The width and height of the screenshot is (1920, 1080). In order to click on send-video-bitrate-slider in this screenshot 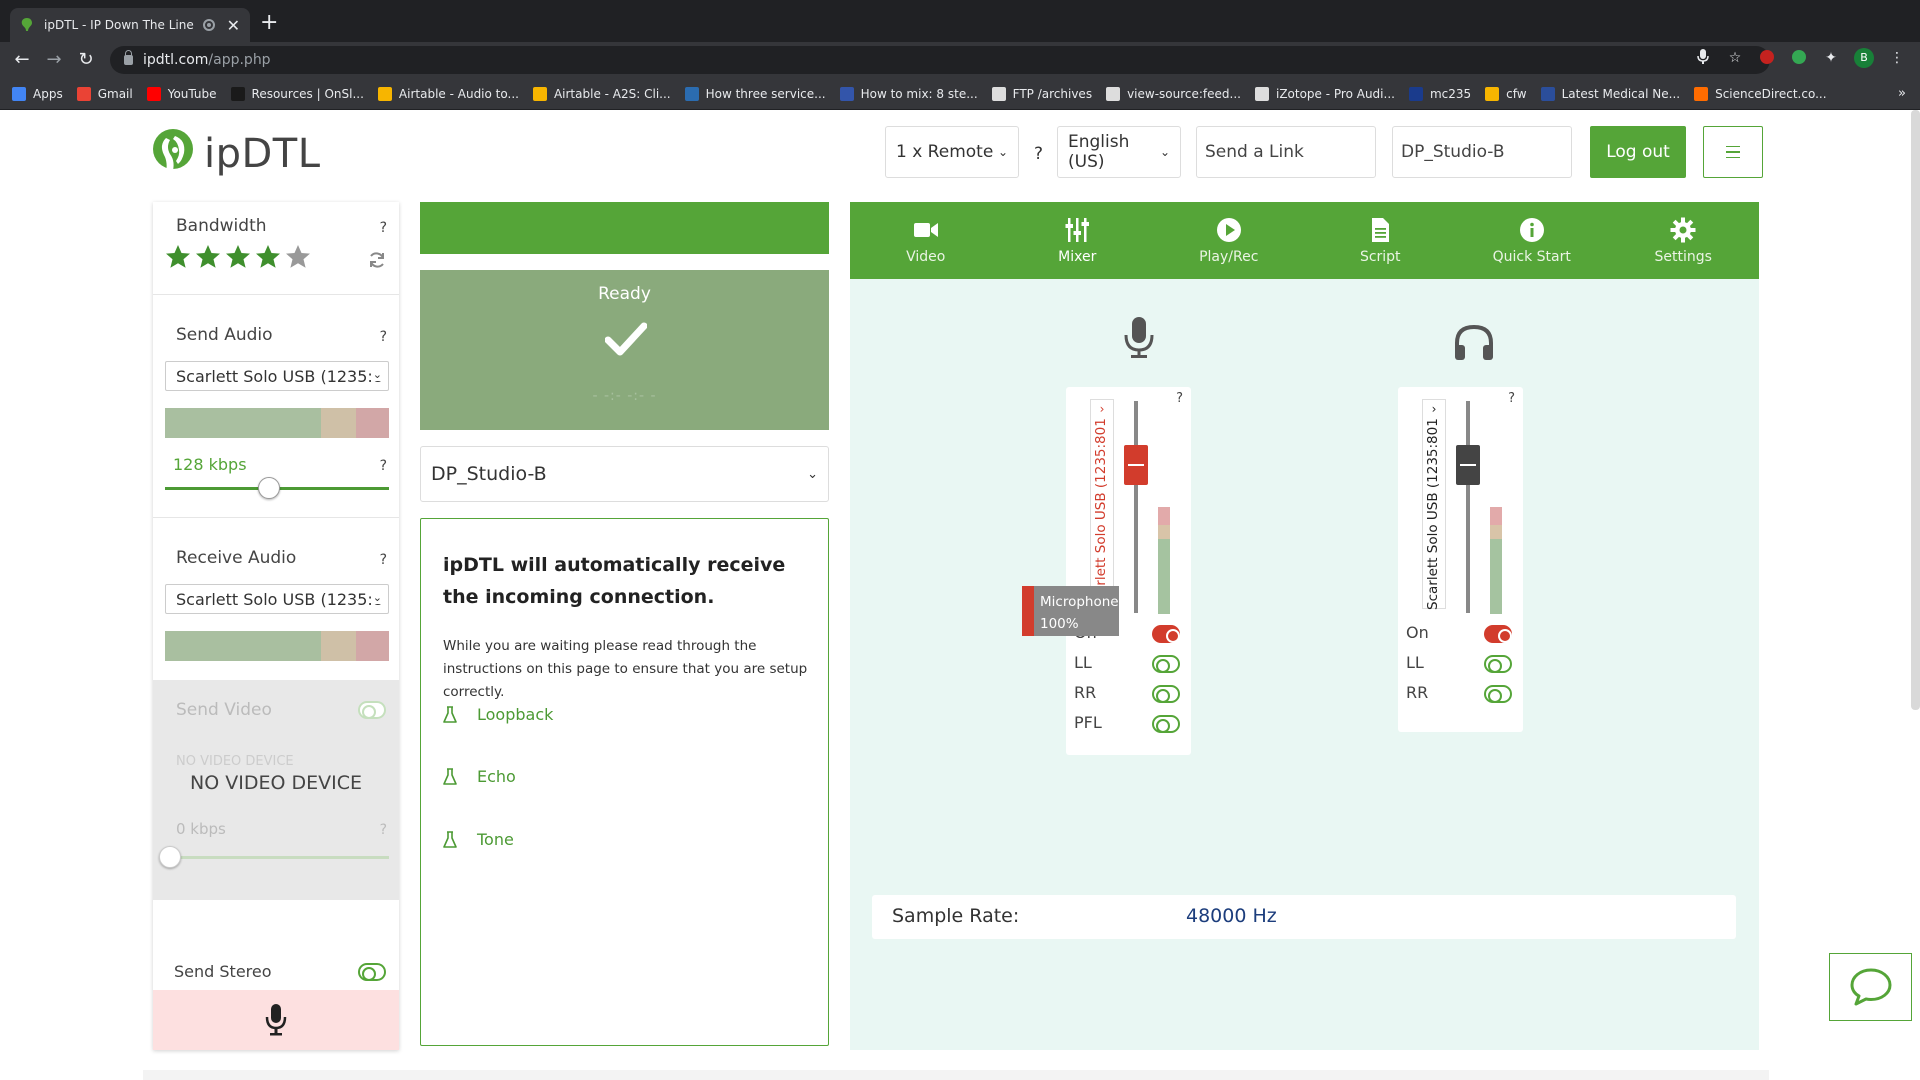, I will do `click(277, 857)`.